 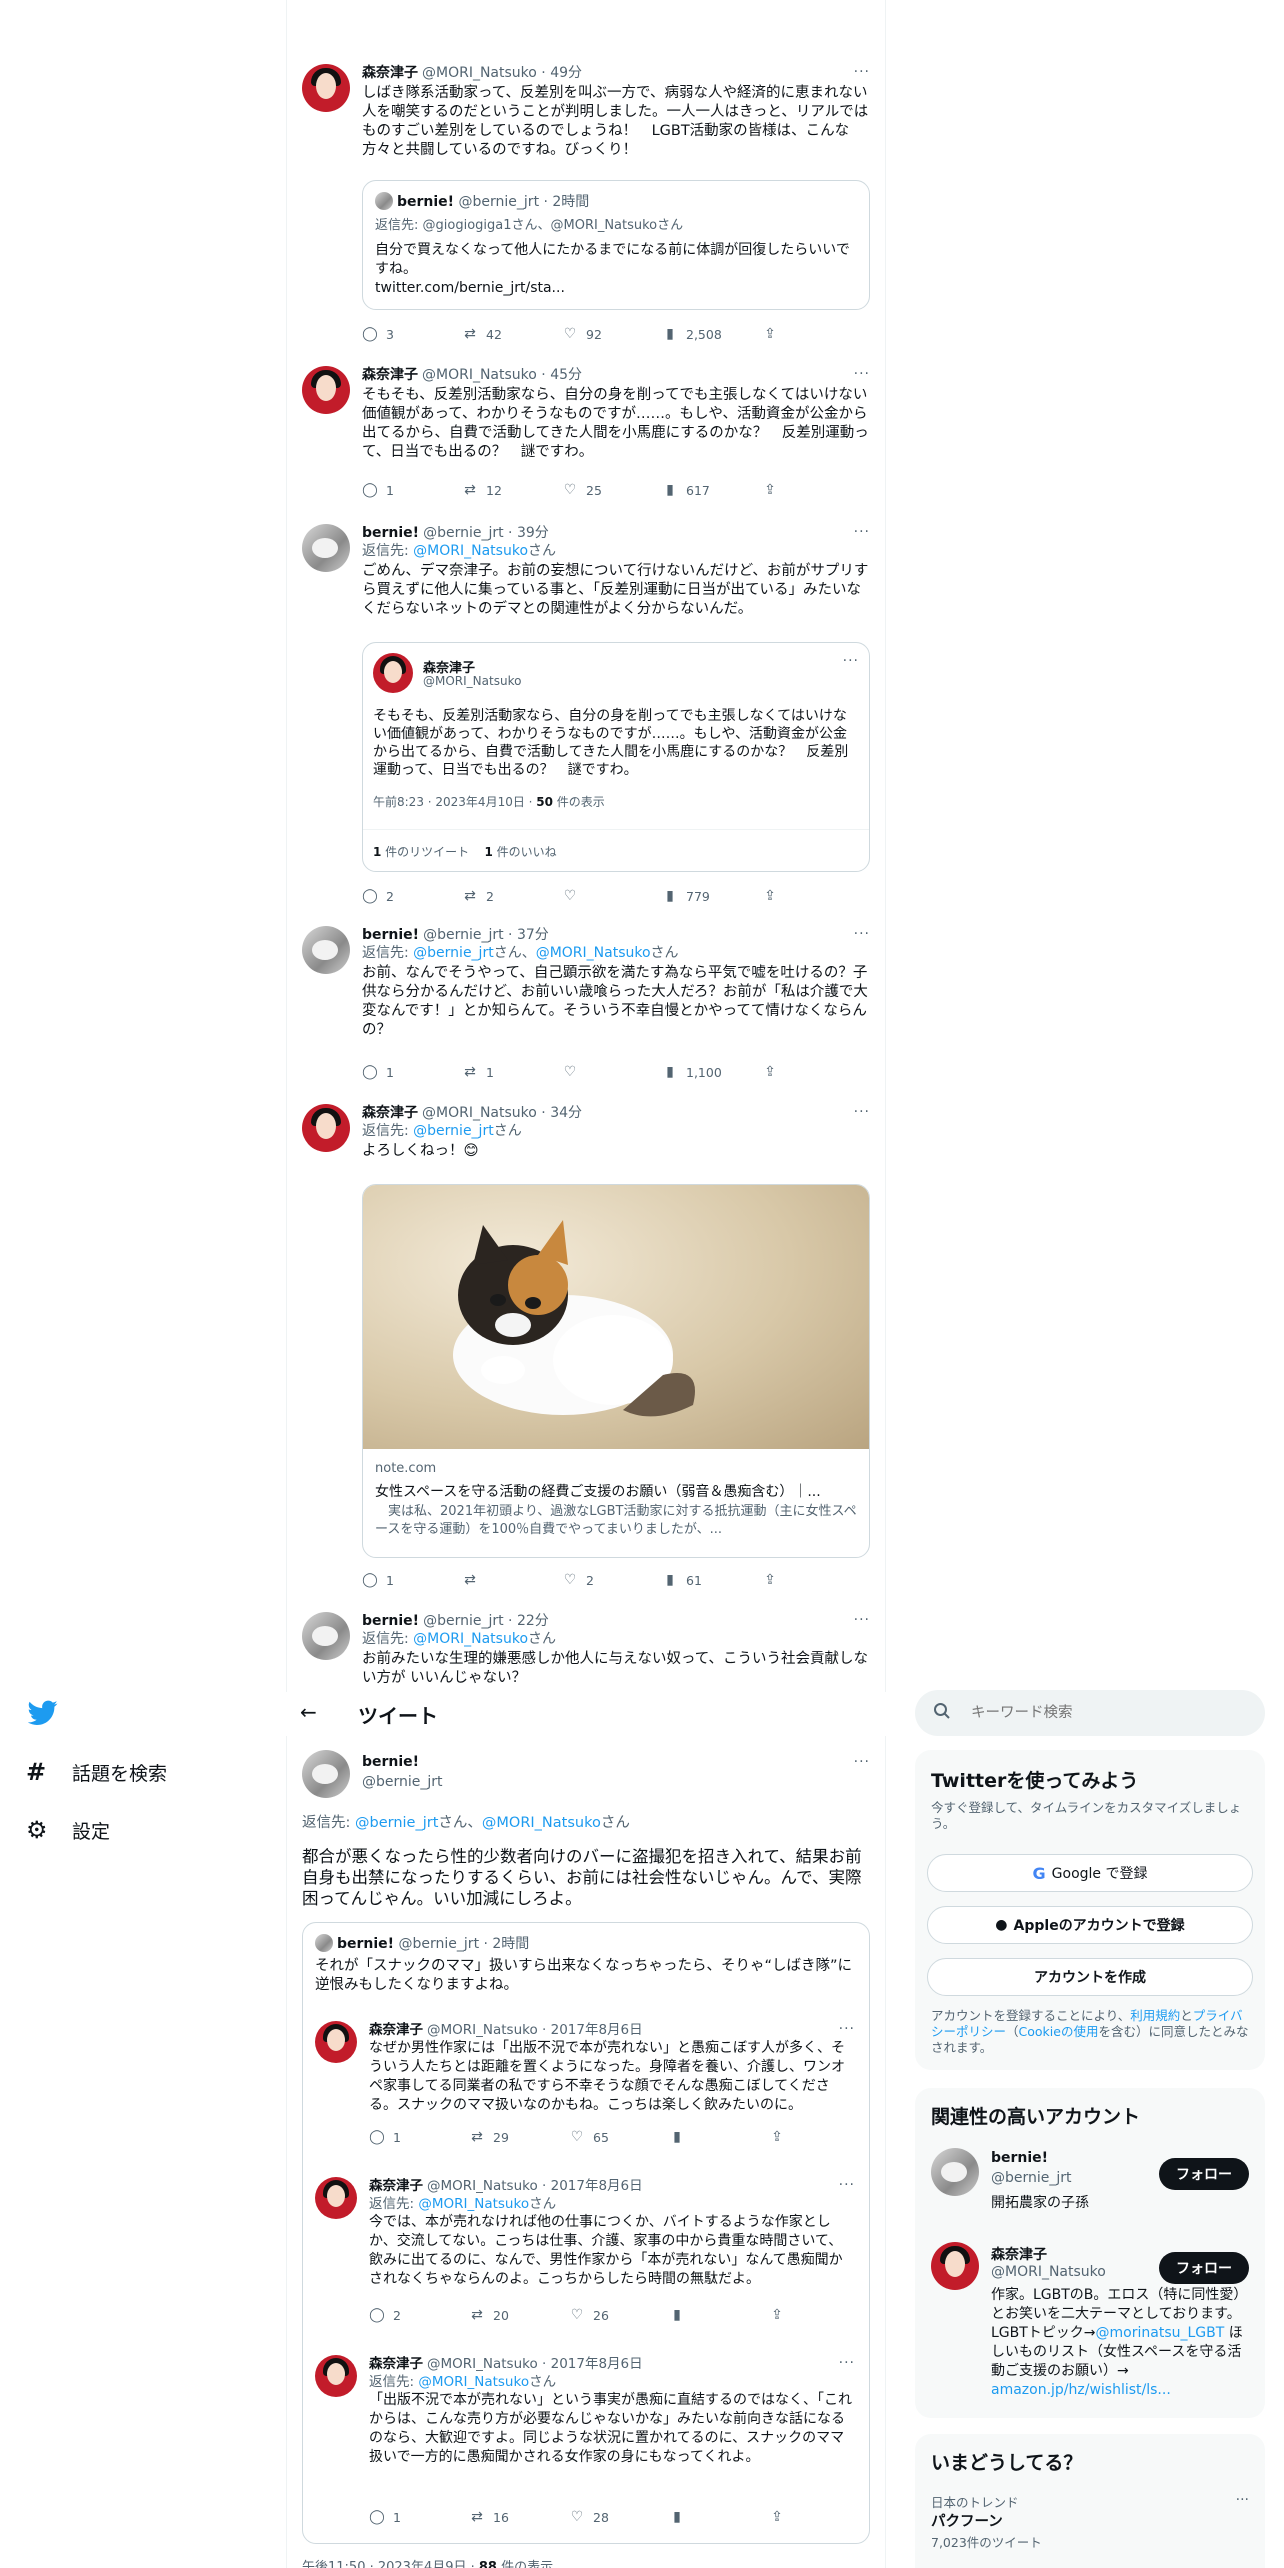 What do you see at coordinates (1090, 1925) in the screenshot?
I see `apple-signup-button: ● Appleのアカウントで登録` at bounding box center [1090, 1925].